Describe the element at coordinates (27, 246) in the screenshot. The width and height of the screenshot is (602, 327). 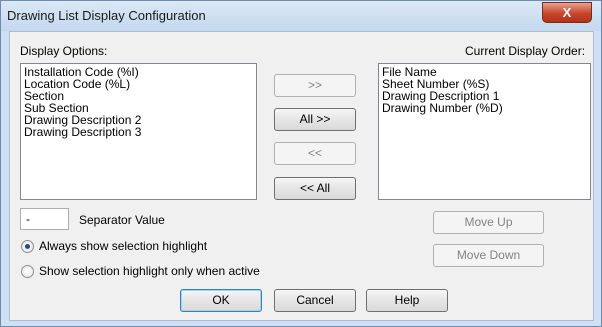
I see `always-highlight-radio` at that location.